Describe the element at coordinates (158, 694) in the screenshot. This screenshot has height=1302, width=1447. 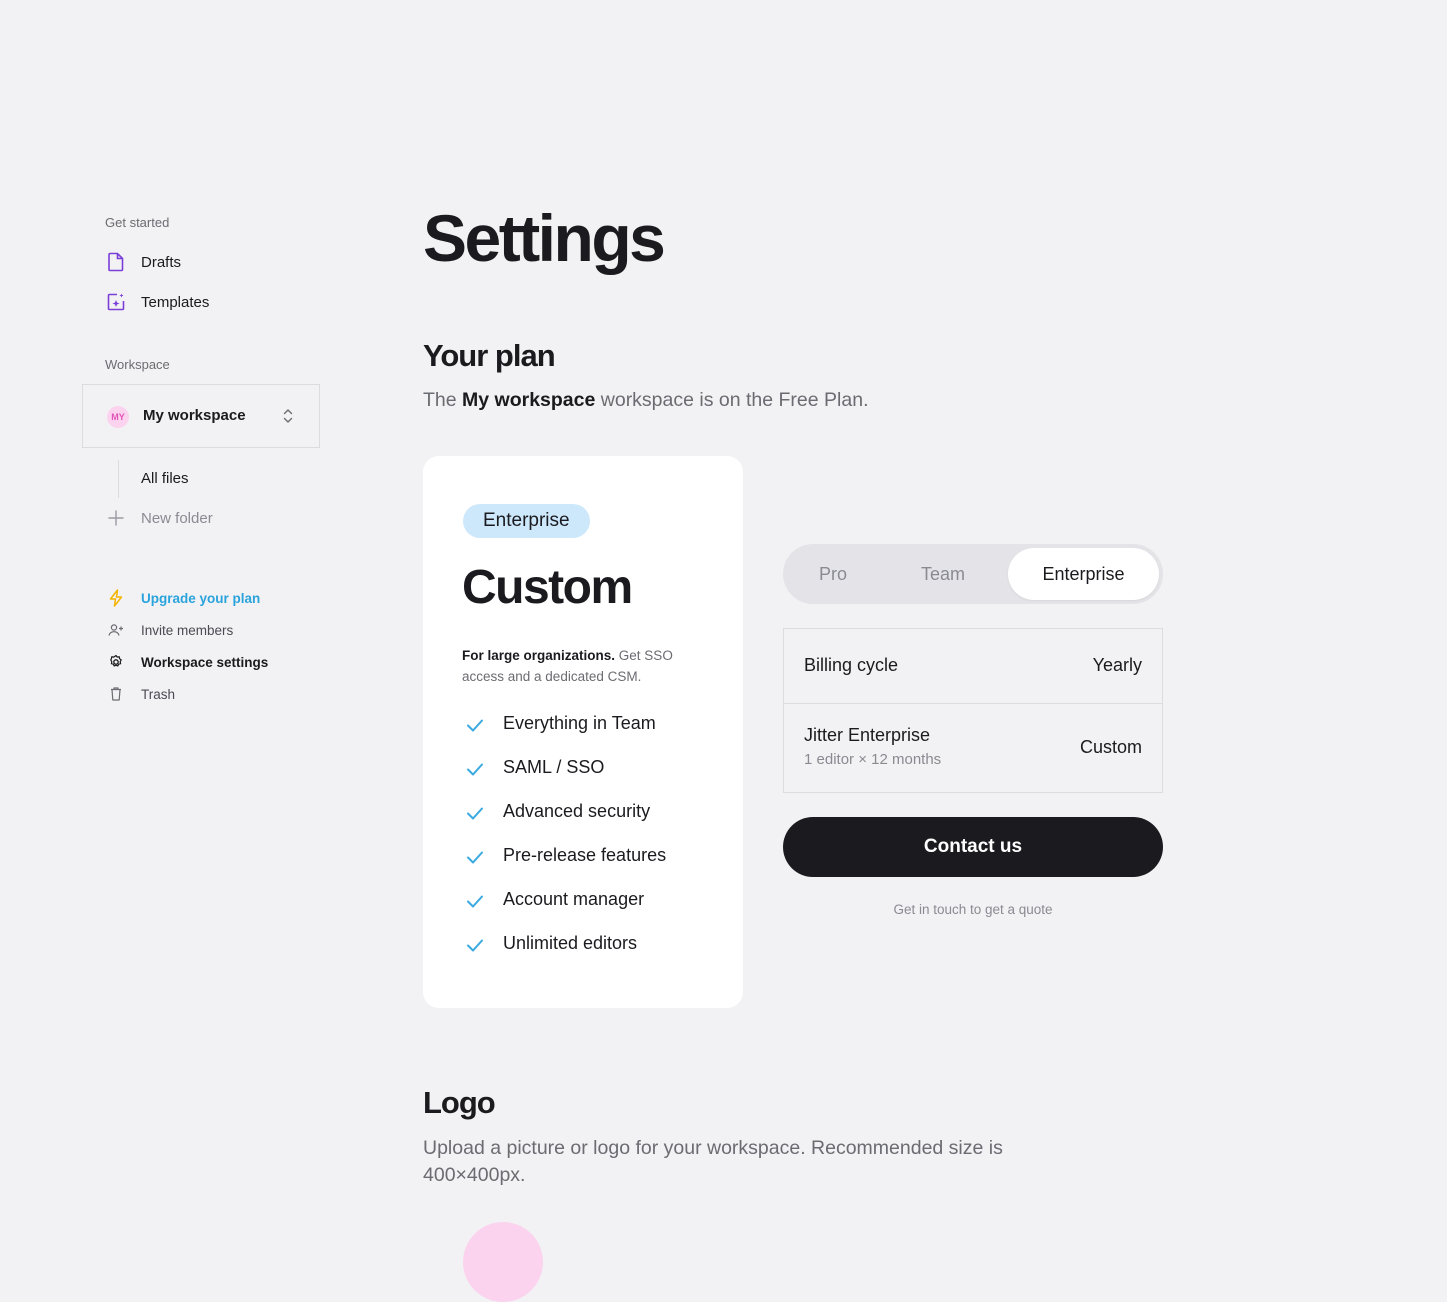
I see `trash-label: Trash` at that location.